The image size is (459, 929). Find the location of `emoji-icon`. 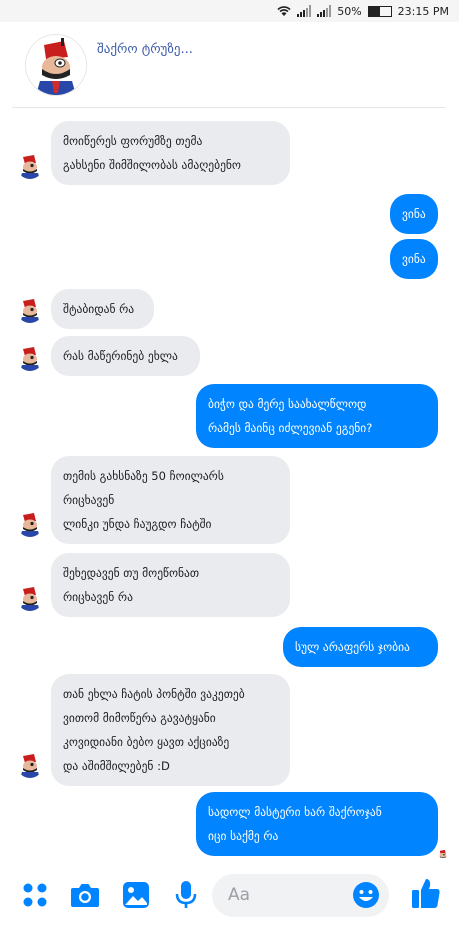

emoji-icon is located at coordinates (366, 895).